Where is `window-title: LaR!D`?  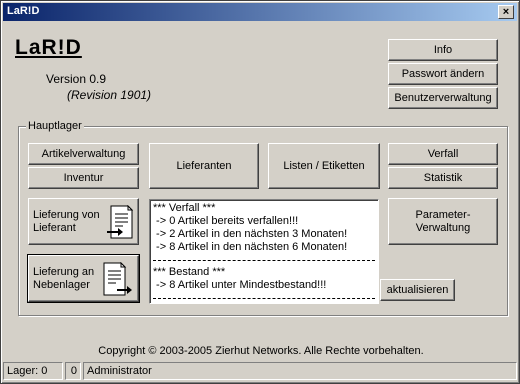 window-title: LaR!D is located at coordinates (23, 11).